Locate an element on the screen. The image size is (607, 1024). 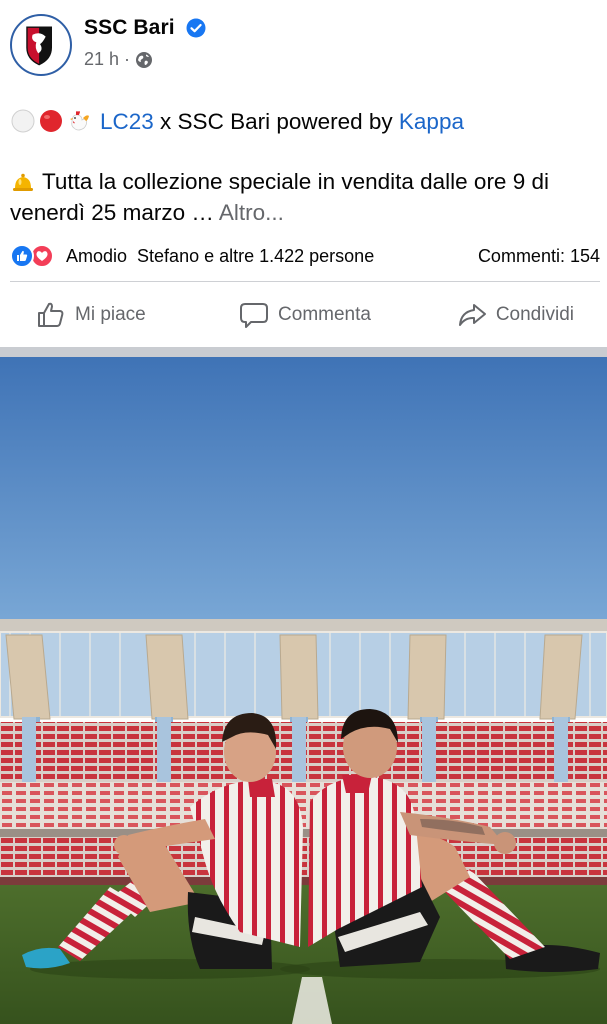
feed-separator is located at coordinates (303, 352).